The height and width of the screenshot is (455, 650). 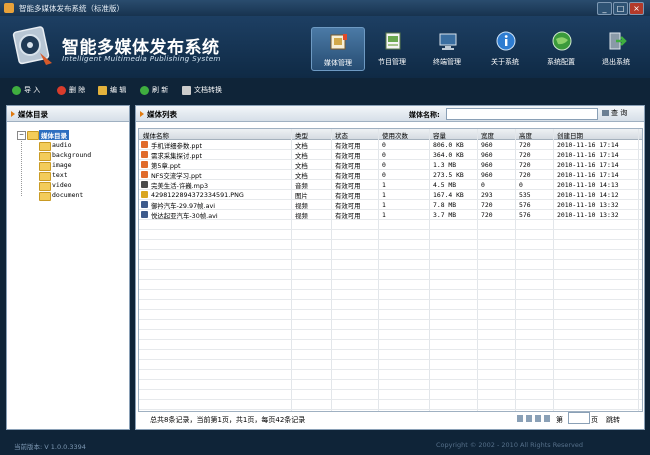 What do you see at coordinates (636, 8) in the screenshot?
I see `close-button: ×` at bounding box center [636, 8].